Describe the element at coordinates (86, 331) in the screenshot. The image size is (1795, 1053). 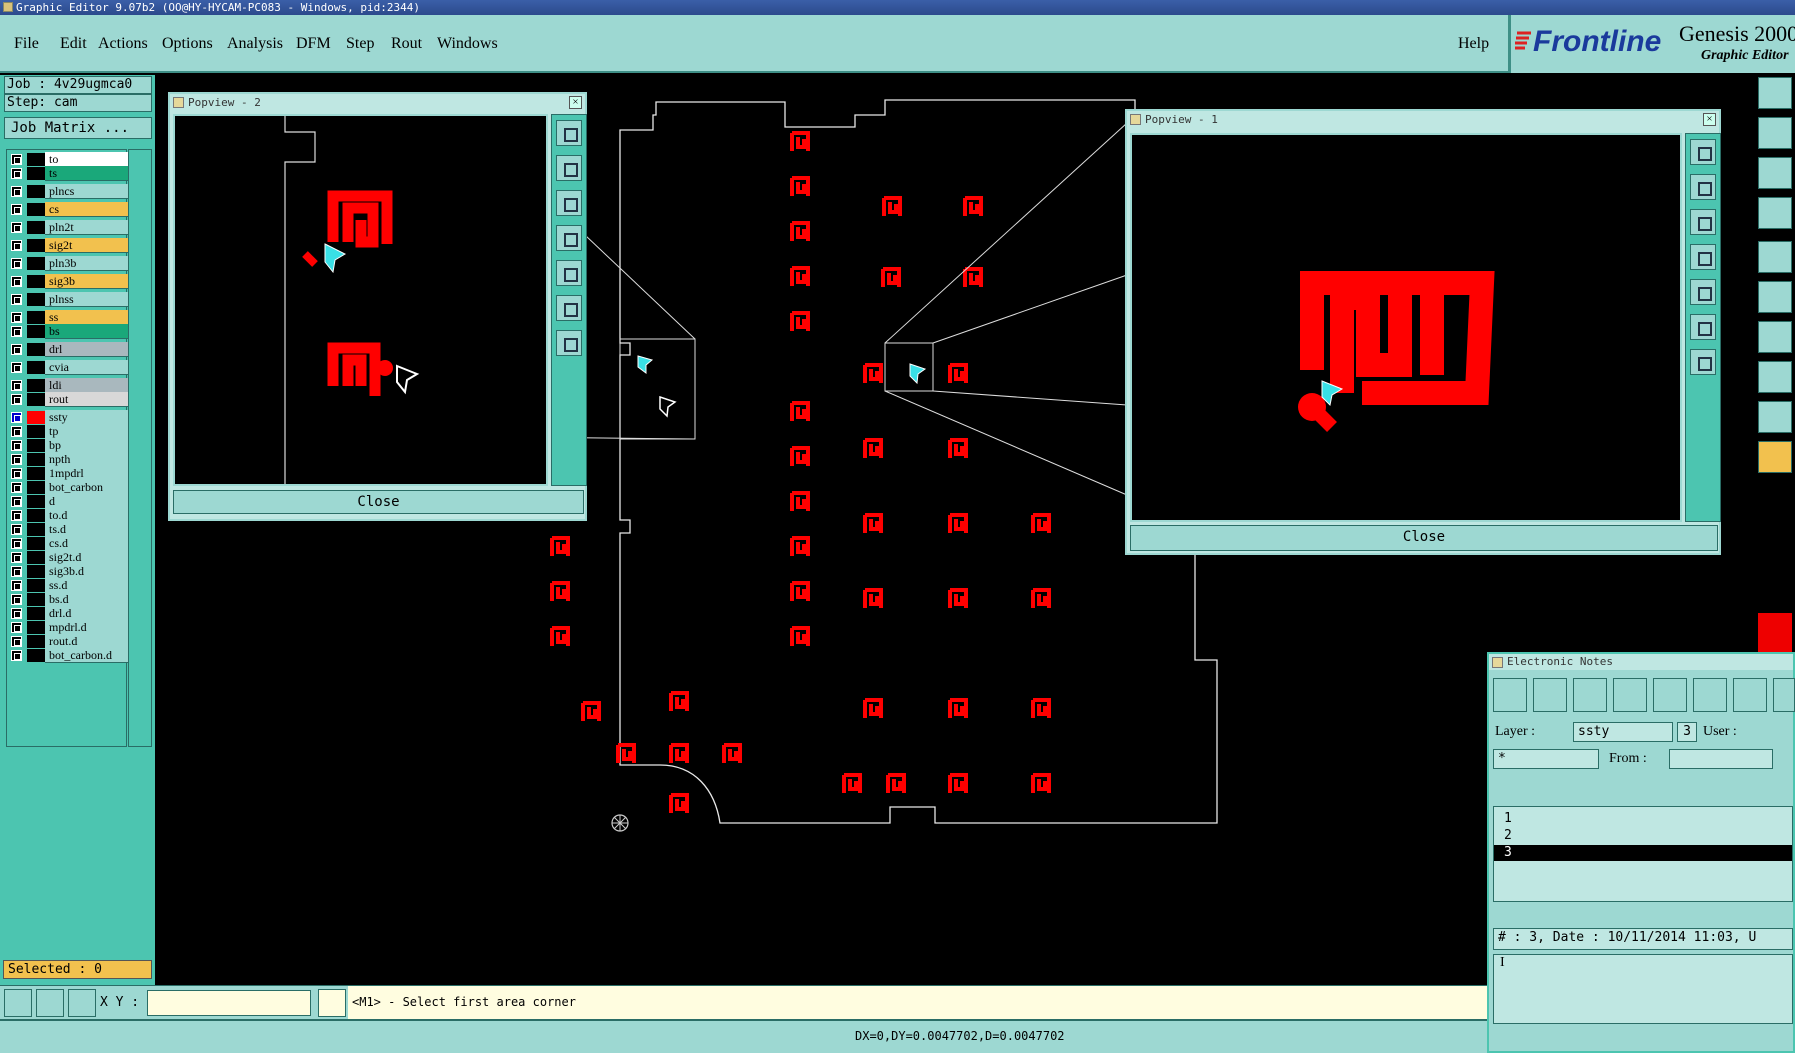
I see `layer-name: bs` at that location.